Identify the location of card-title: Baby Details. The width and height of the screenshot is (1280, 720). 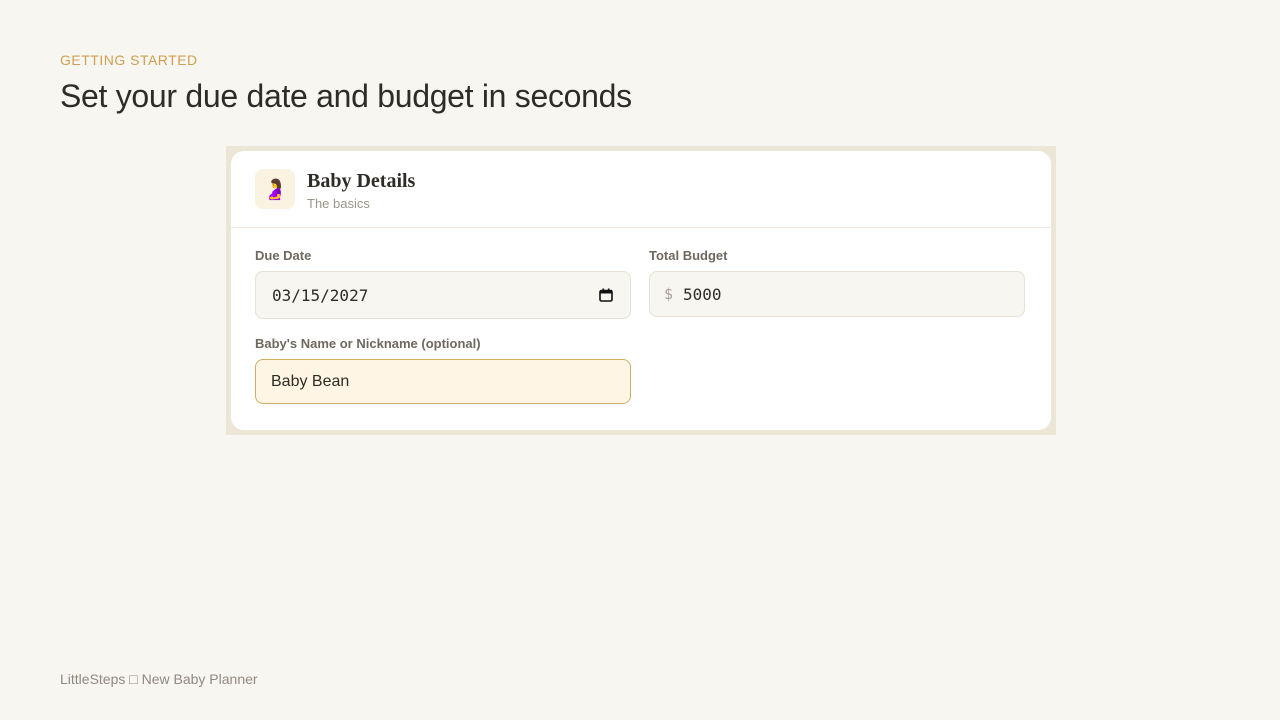
(361, 181).